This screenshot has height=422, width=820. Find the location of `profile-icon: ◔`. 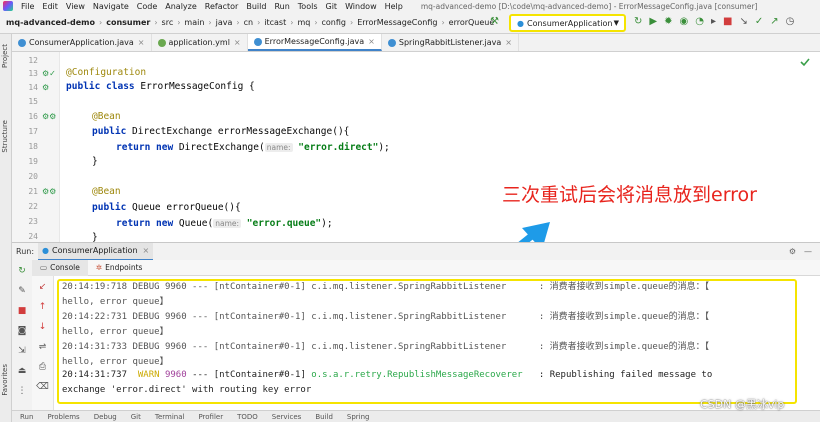

profile-icon: ◔ is located at coordinates (699, 21).